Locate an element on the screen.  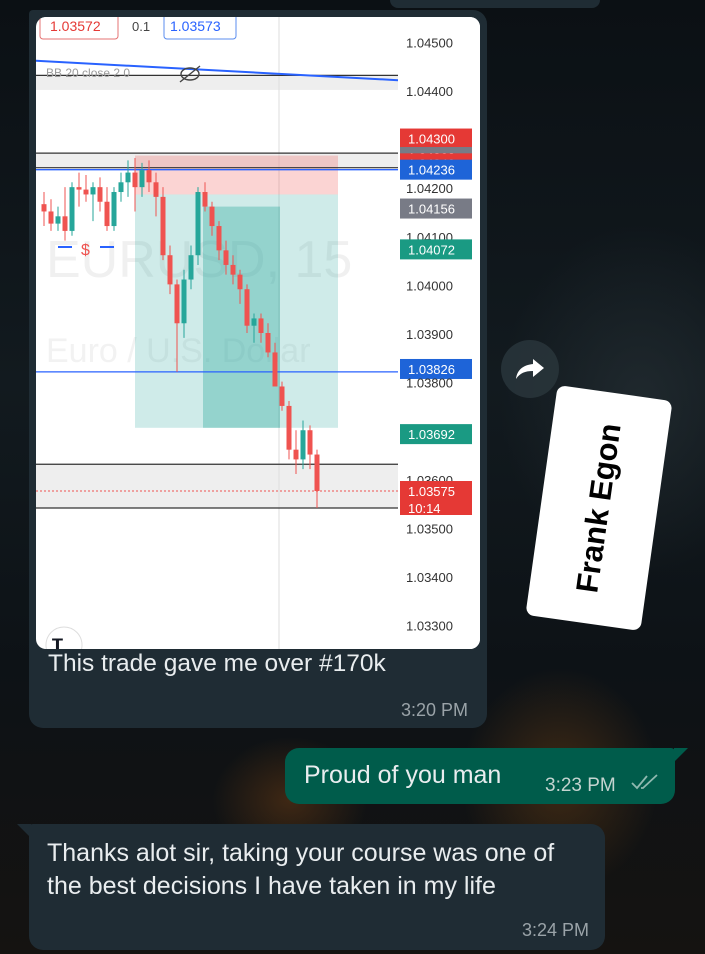
price-axis-label: 1.03900 is located at coordinates (429, 334).